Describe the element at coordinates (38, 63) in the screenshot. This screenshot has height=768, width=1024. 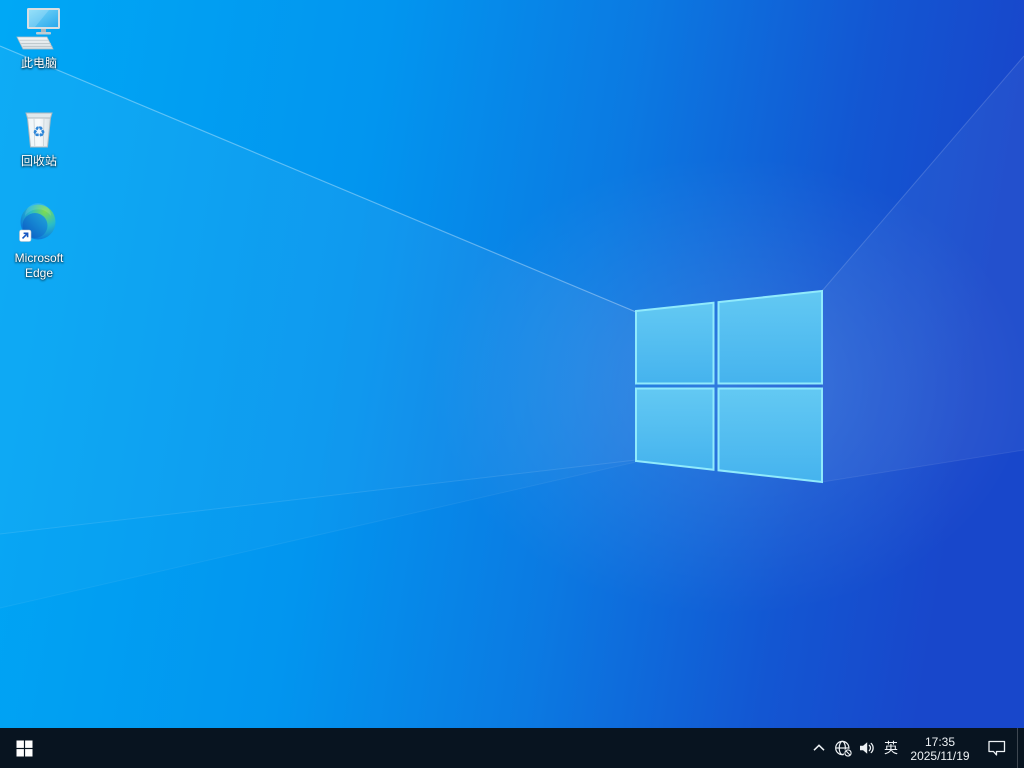
I see `desktop-icon-label: 此电脑` at that location.